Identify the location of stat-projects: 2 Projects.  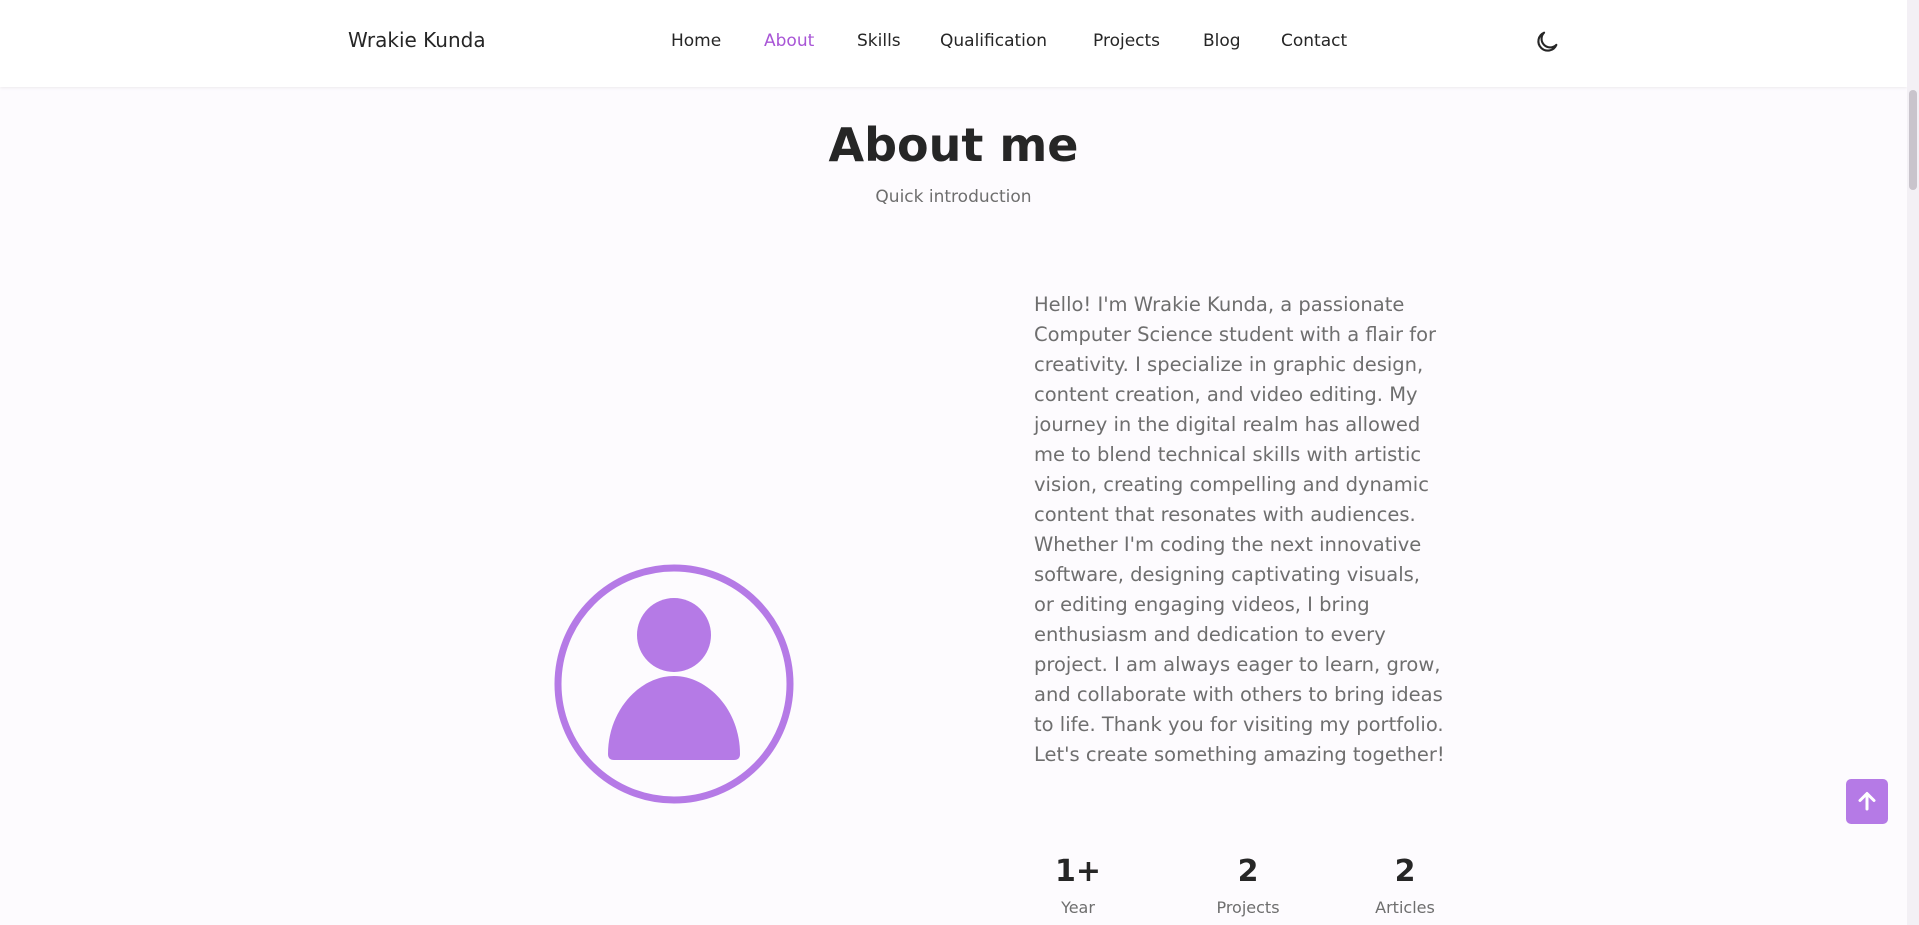
(1248, 884).